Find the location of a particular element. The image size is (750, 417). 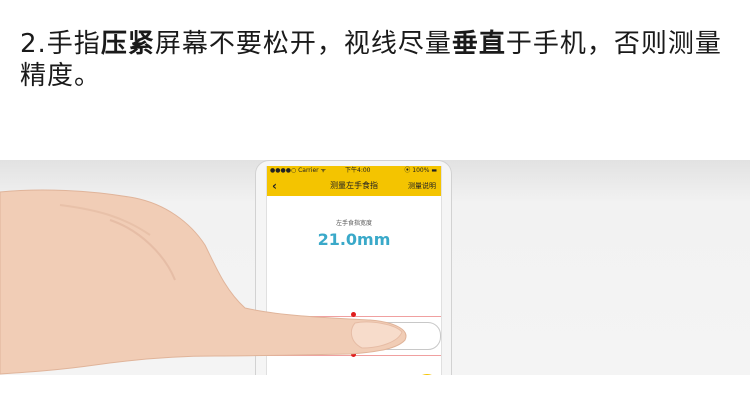

instruction-emphasis-vertical: 垂直 is located at coordinates (478, 44).